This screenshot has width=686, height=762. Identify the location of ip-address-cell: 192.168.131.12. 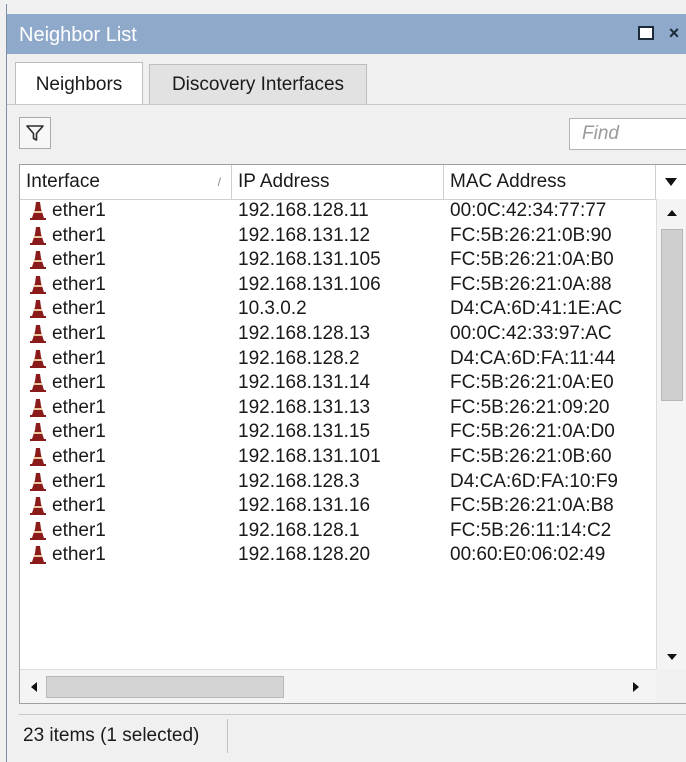
(304, 235).